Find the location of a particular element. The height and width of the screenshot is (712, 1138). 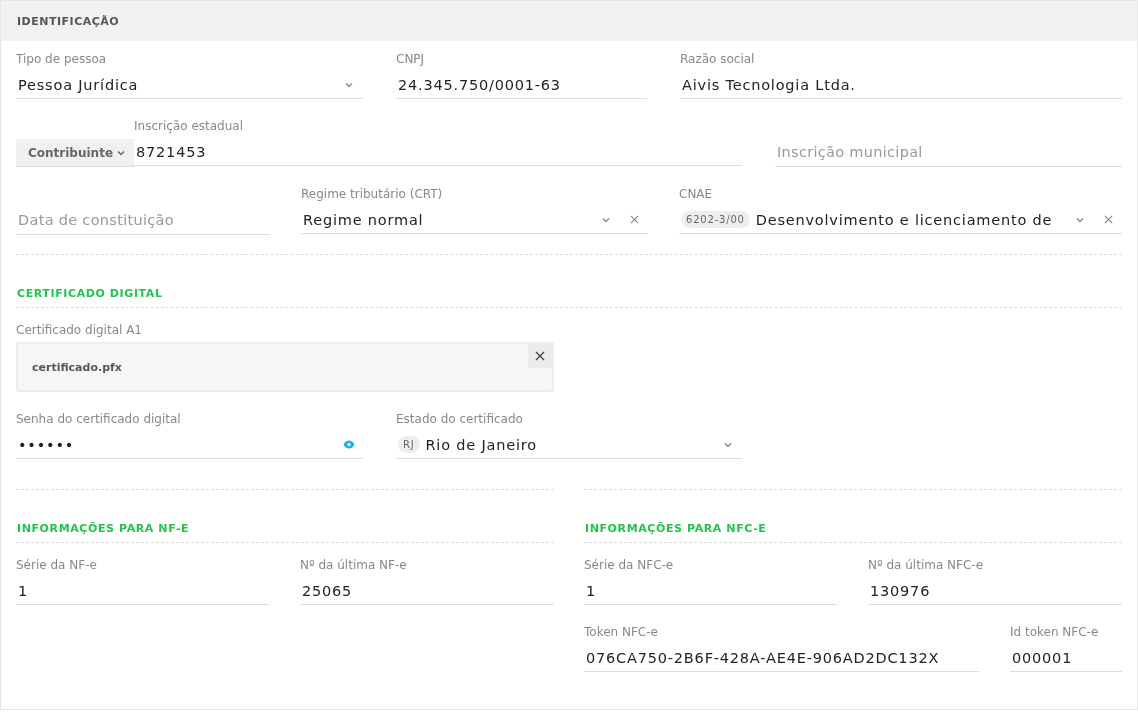

field-label: Razão social is located at coordinates (718, 59).